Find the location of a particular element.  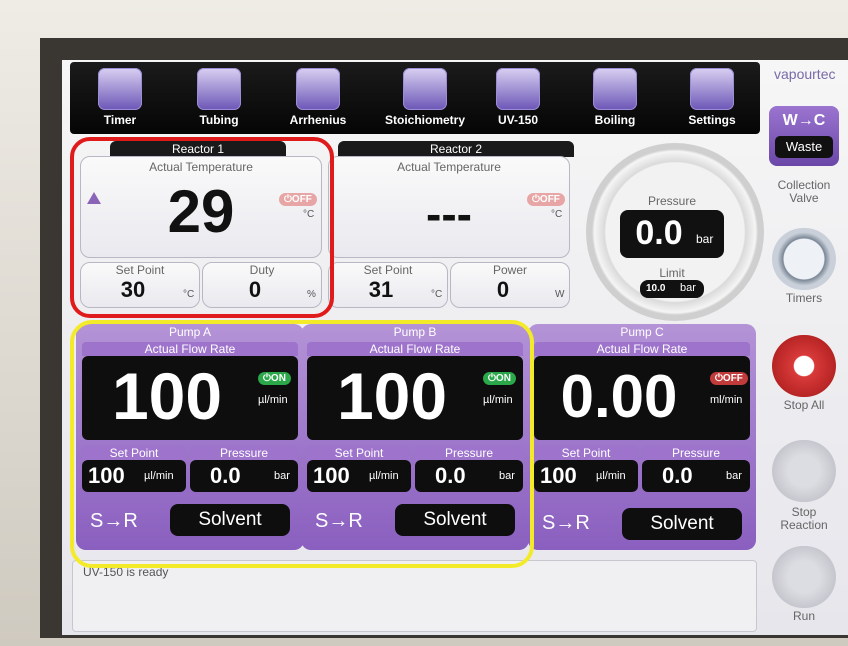

status-bar: UV-150 is ready is located at coordinates (414, 596).